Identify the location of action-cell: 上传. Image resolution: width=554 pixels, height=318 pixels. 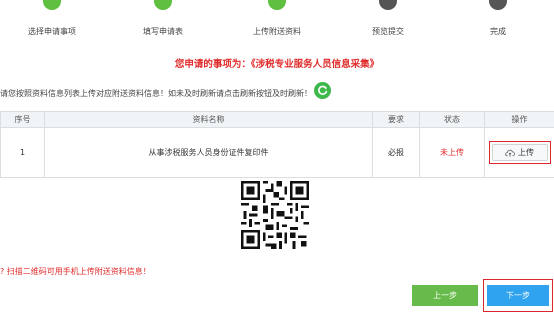
(519, 152).